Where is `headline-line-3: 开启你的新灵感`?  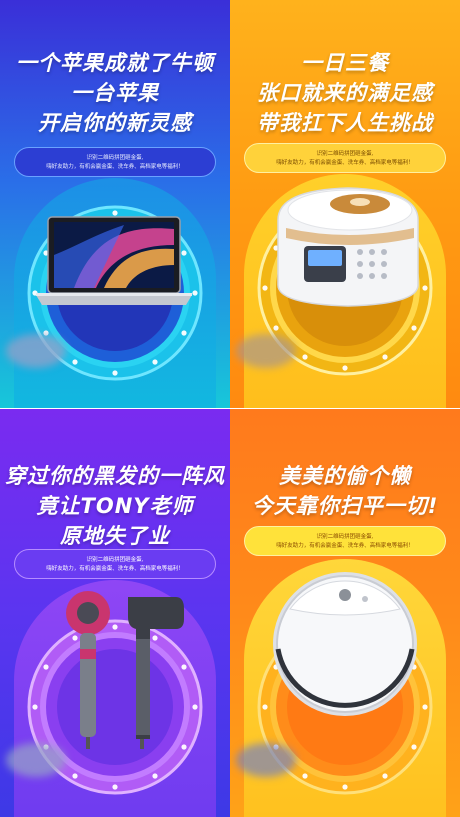
headline-line-3: 开启你的新灵感 is located at coordinates (115, 123).